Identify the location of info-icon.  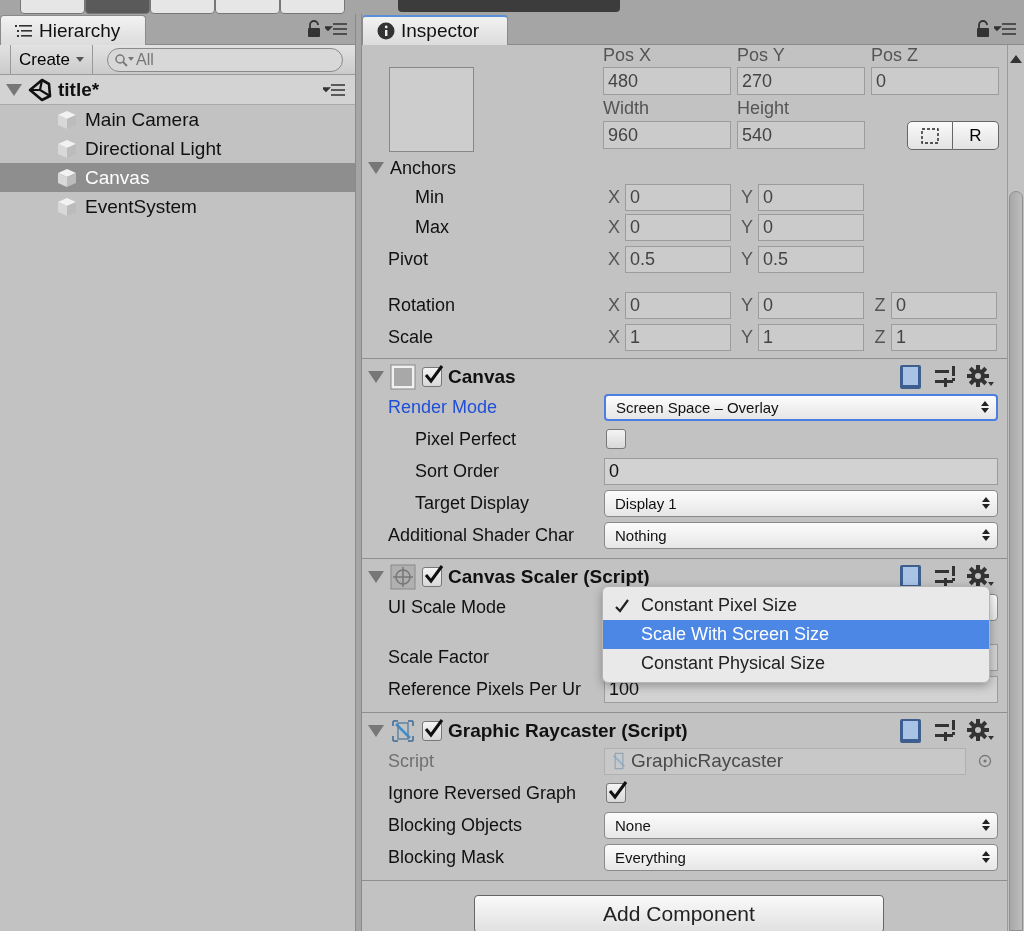
(386, 31).